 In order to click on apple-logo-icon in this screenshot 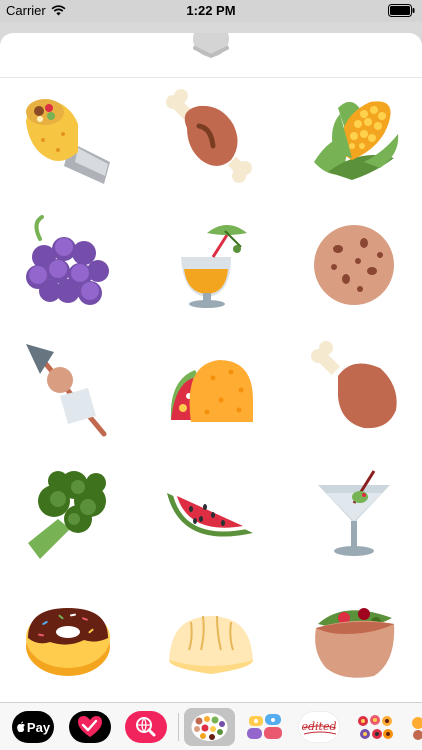, I will do `click(21, 726)`.